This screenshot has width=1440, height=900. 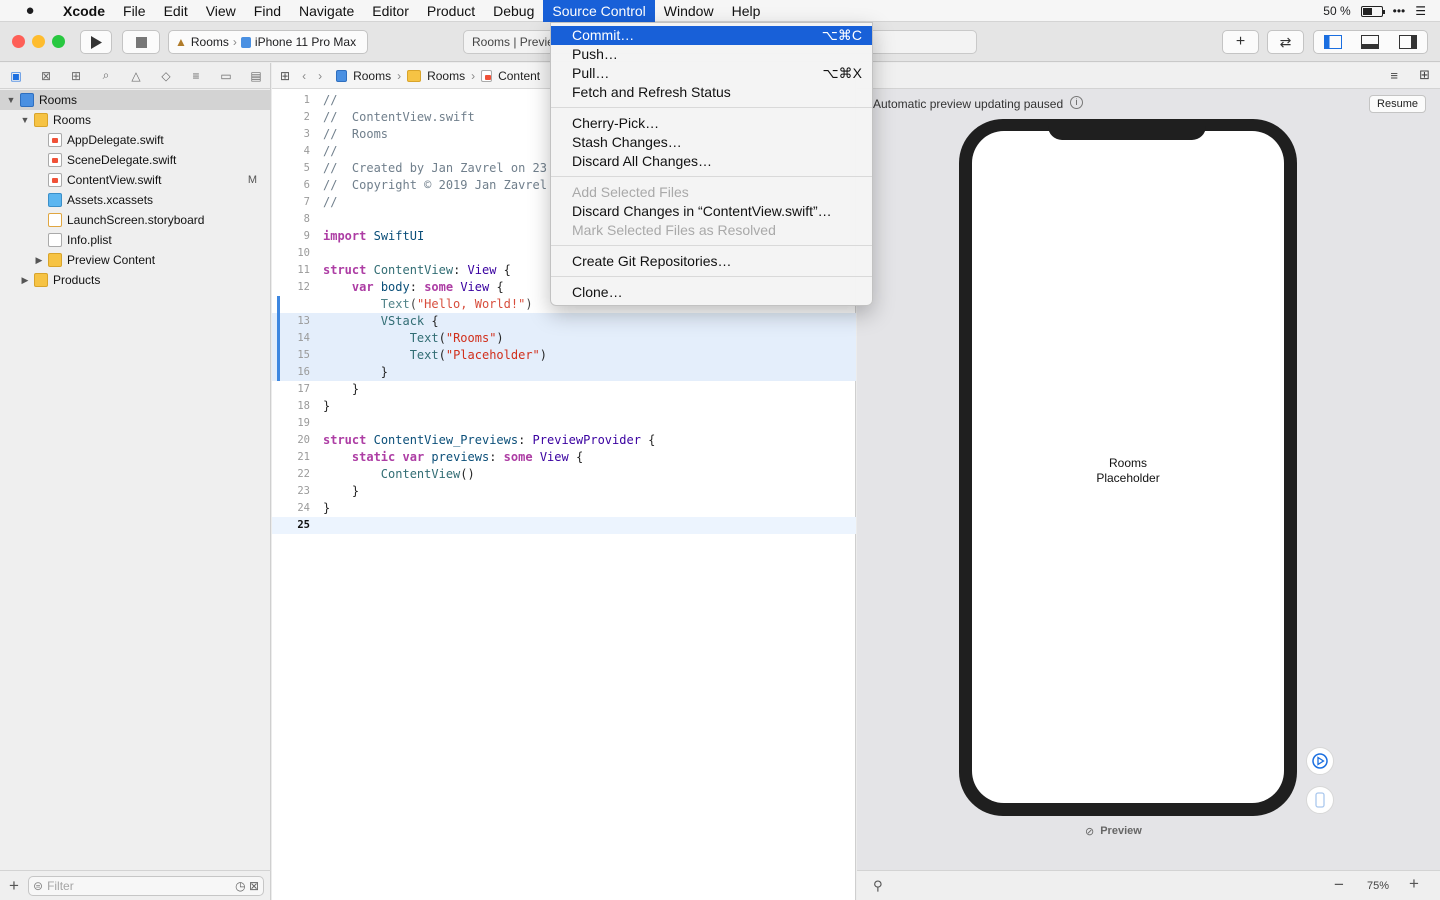 What do you see at coordinates (135, 160) in the screenshot?
I see `tree-item-scenedelegate: SceneDelegate.swift` at bounding box center [135, 160].